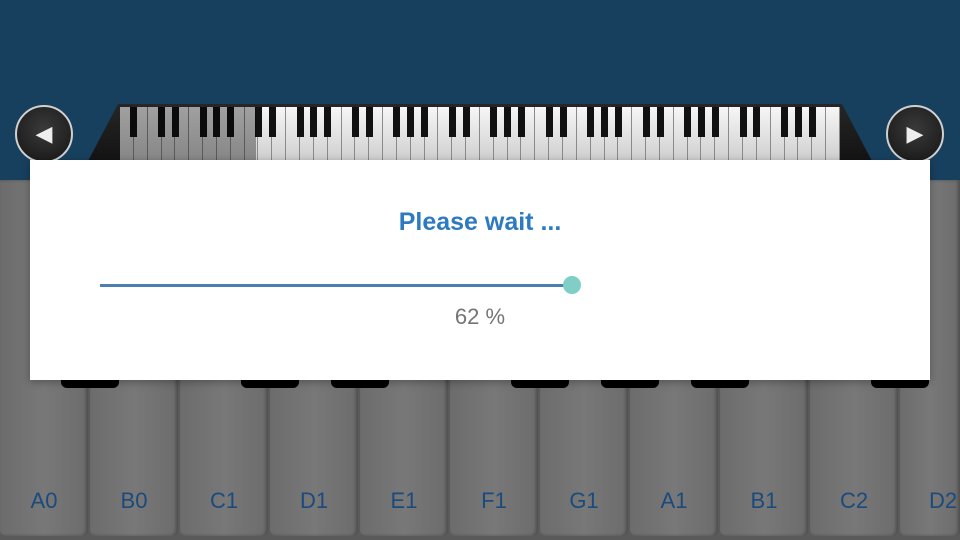  Describe the element at coordinates (943, 500) in the screenshot. I see `key-label: D2` at that location.